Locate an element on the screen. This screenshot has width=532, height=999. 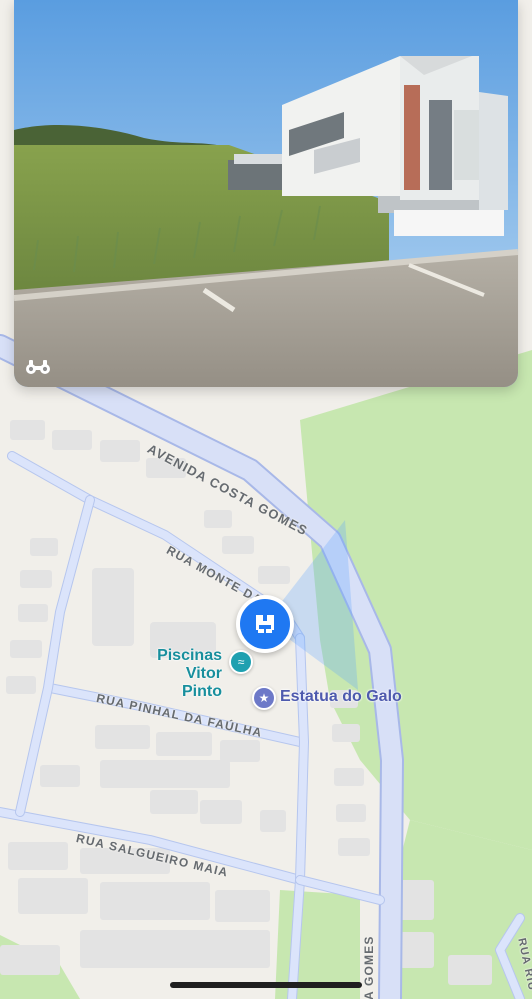
star-icon: ★ is located at coordinates (264, 698).